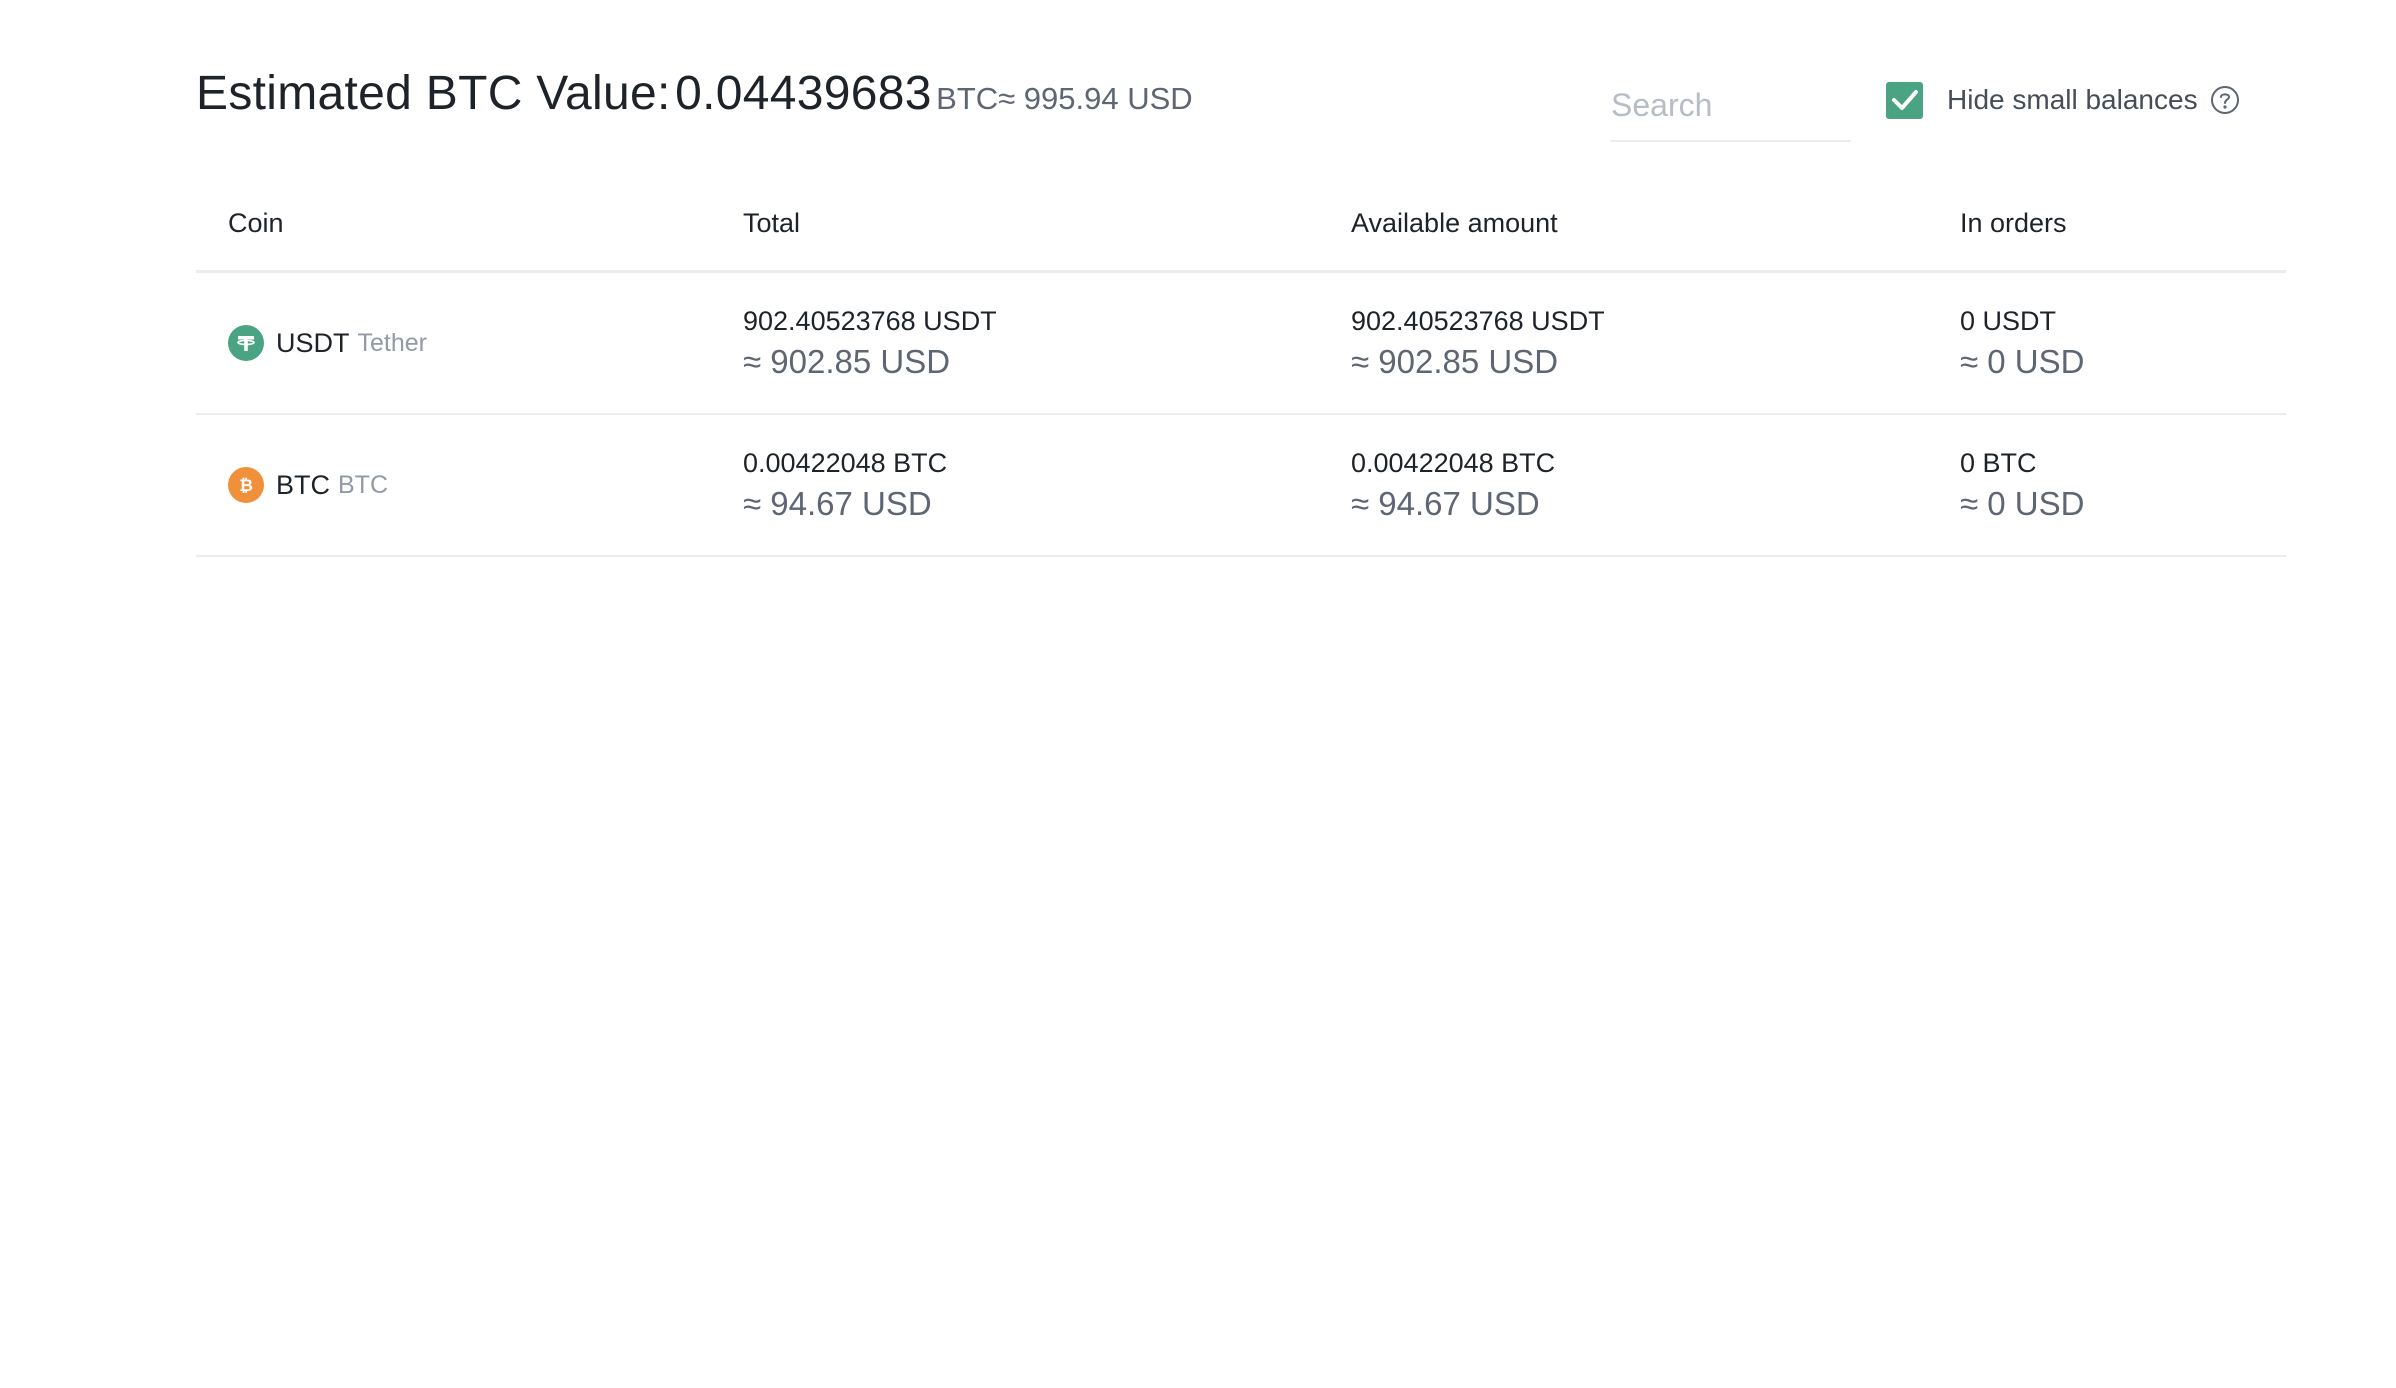 The image size is (2396, 1388). Describe the element at coordinates (2008, 321) in the screenshot. I see `in-orders-amount: 0 USDT` at that location.